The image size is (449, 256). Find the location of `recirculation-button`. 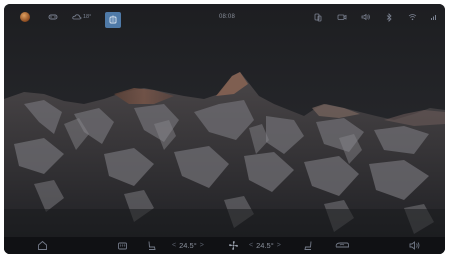

recirculation-button is located at coordinates (342, 245).